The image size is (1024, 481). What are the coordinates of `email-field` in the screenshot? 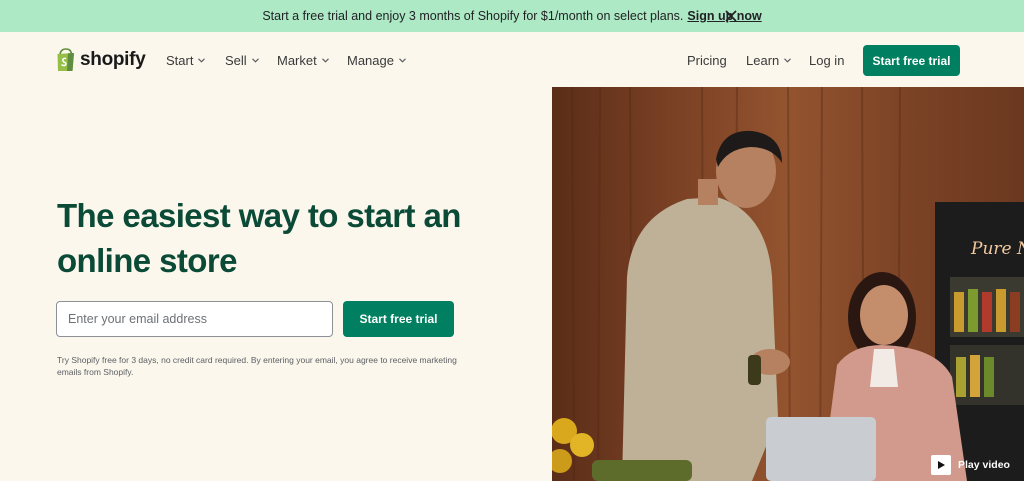 It's located at (194, 319).